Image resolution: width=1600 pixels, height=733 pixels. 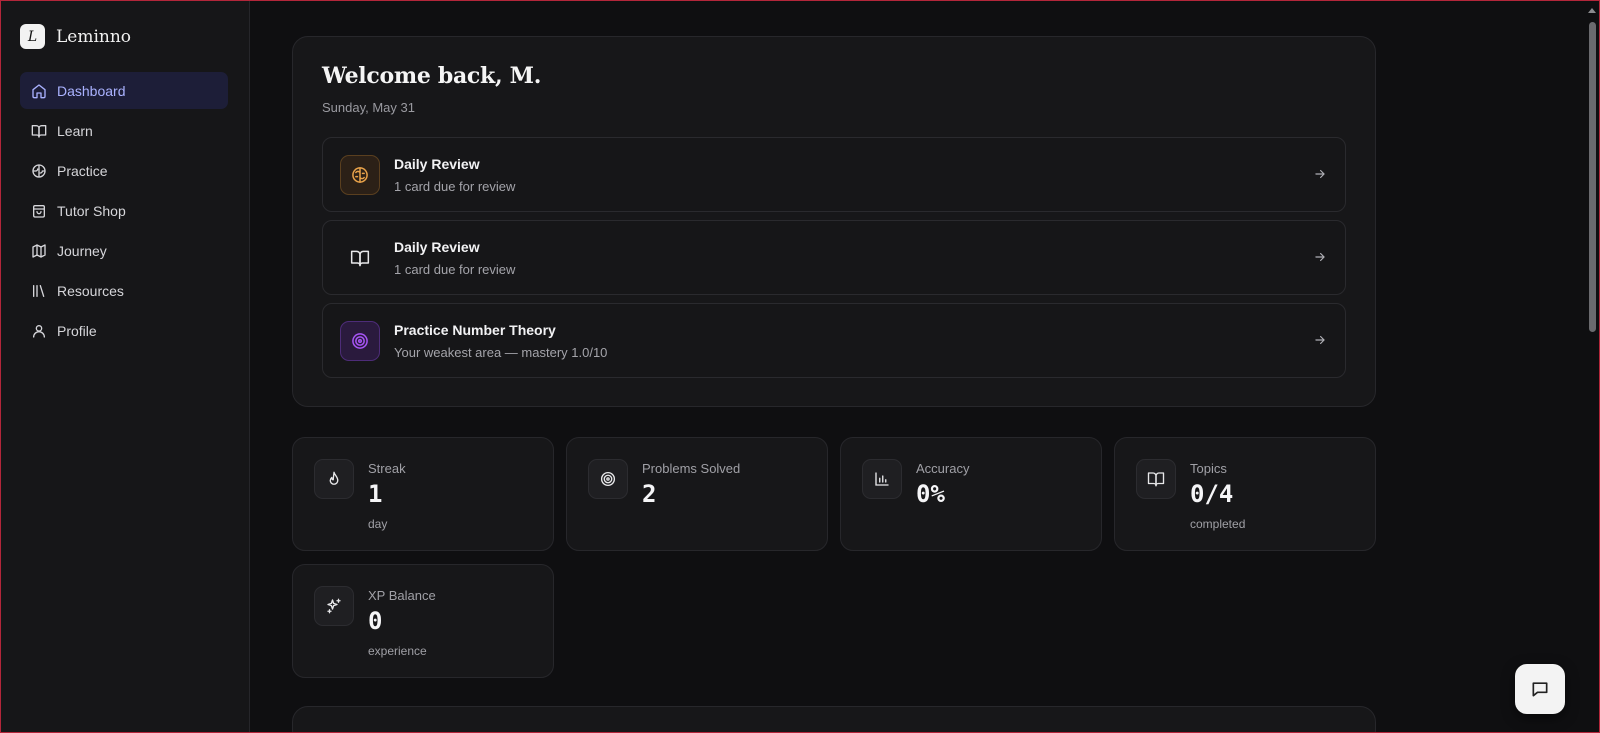 What do you see at coordinates (423, 494) in the screenshot?
I see `stat-card-streak: Streak 1 day` at bounding box center [423, 494].